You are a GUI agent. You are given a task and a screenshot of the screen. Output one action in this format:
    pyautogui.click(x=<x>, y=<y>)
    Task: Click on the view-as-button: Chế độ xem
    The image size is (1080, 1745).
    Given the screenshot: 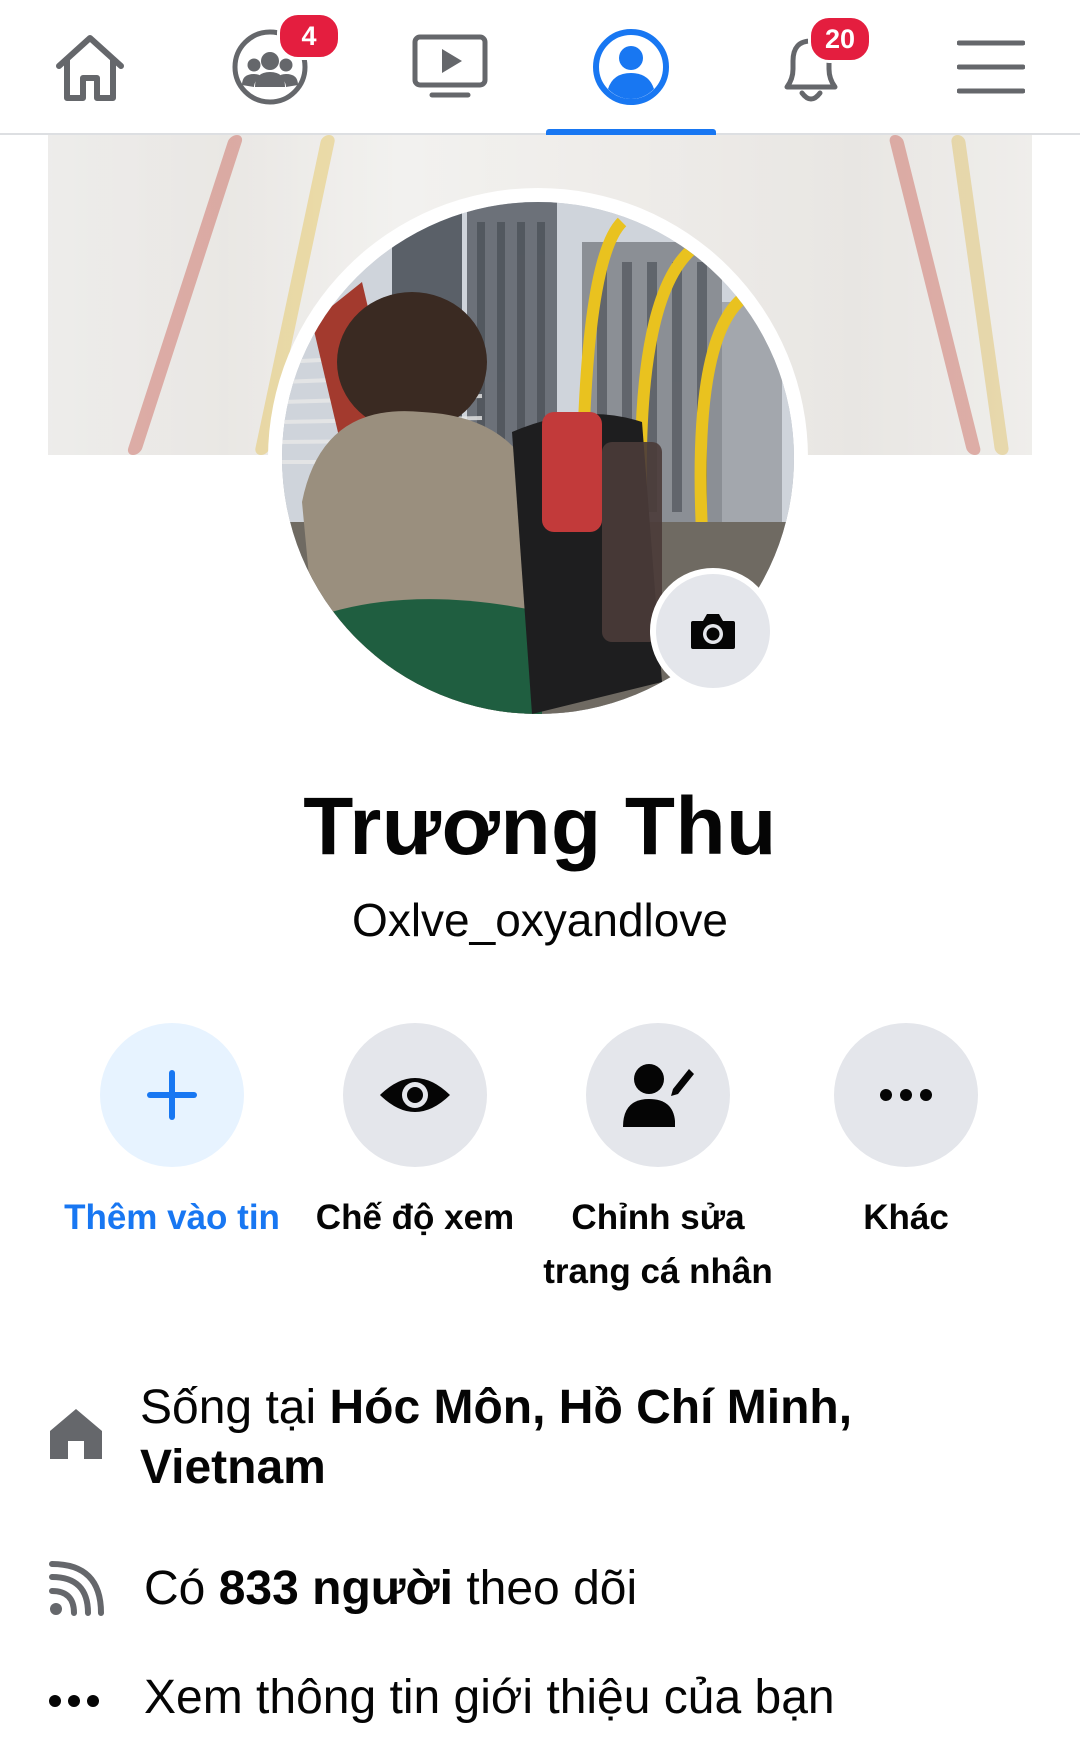 What is the action you would take?
    pyautogui.click(x=415, y=1134)
    